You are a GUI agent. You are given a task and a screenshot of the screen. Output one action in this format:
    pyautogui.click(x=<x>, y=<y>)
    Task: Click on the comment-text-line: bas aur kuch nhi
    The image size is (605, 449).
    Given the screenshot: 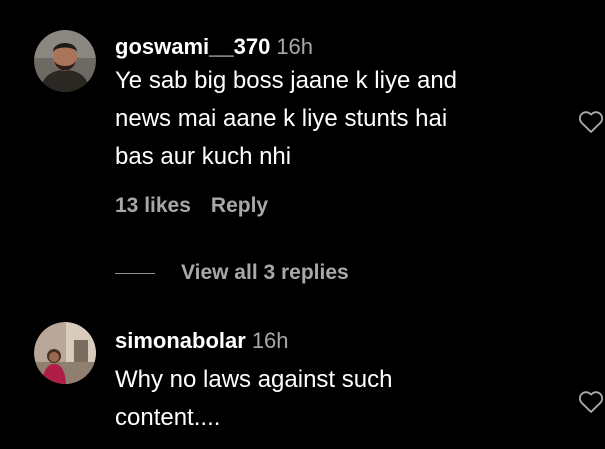 What is the action you would take?
    pyautogui.click(x=203, y=156)
    